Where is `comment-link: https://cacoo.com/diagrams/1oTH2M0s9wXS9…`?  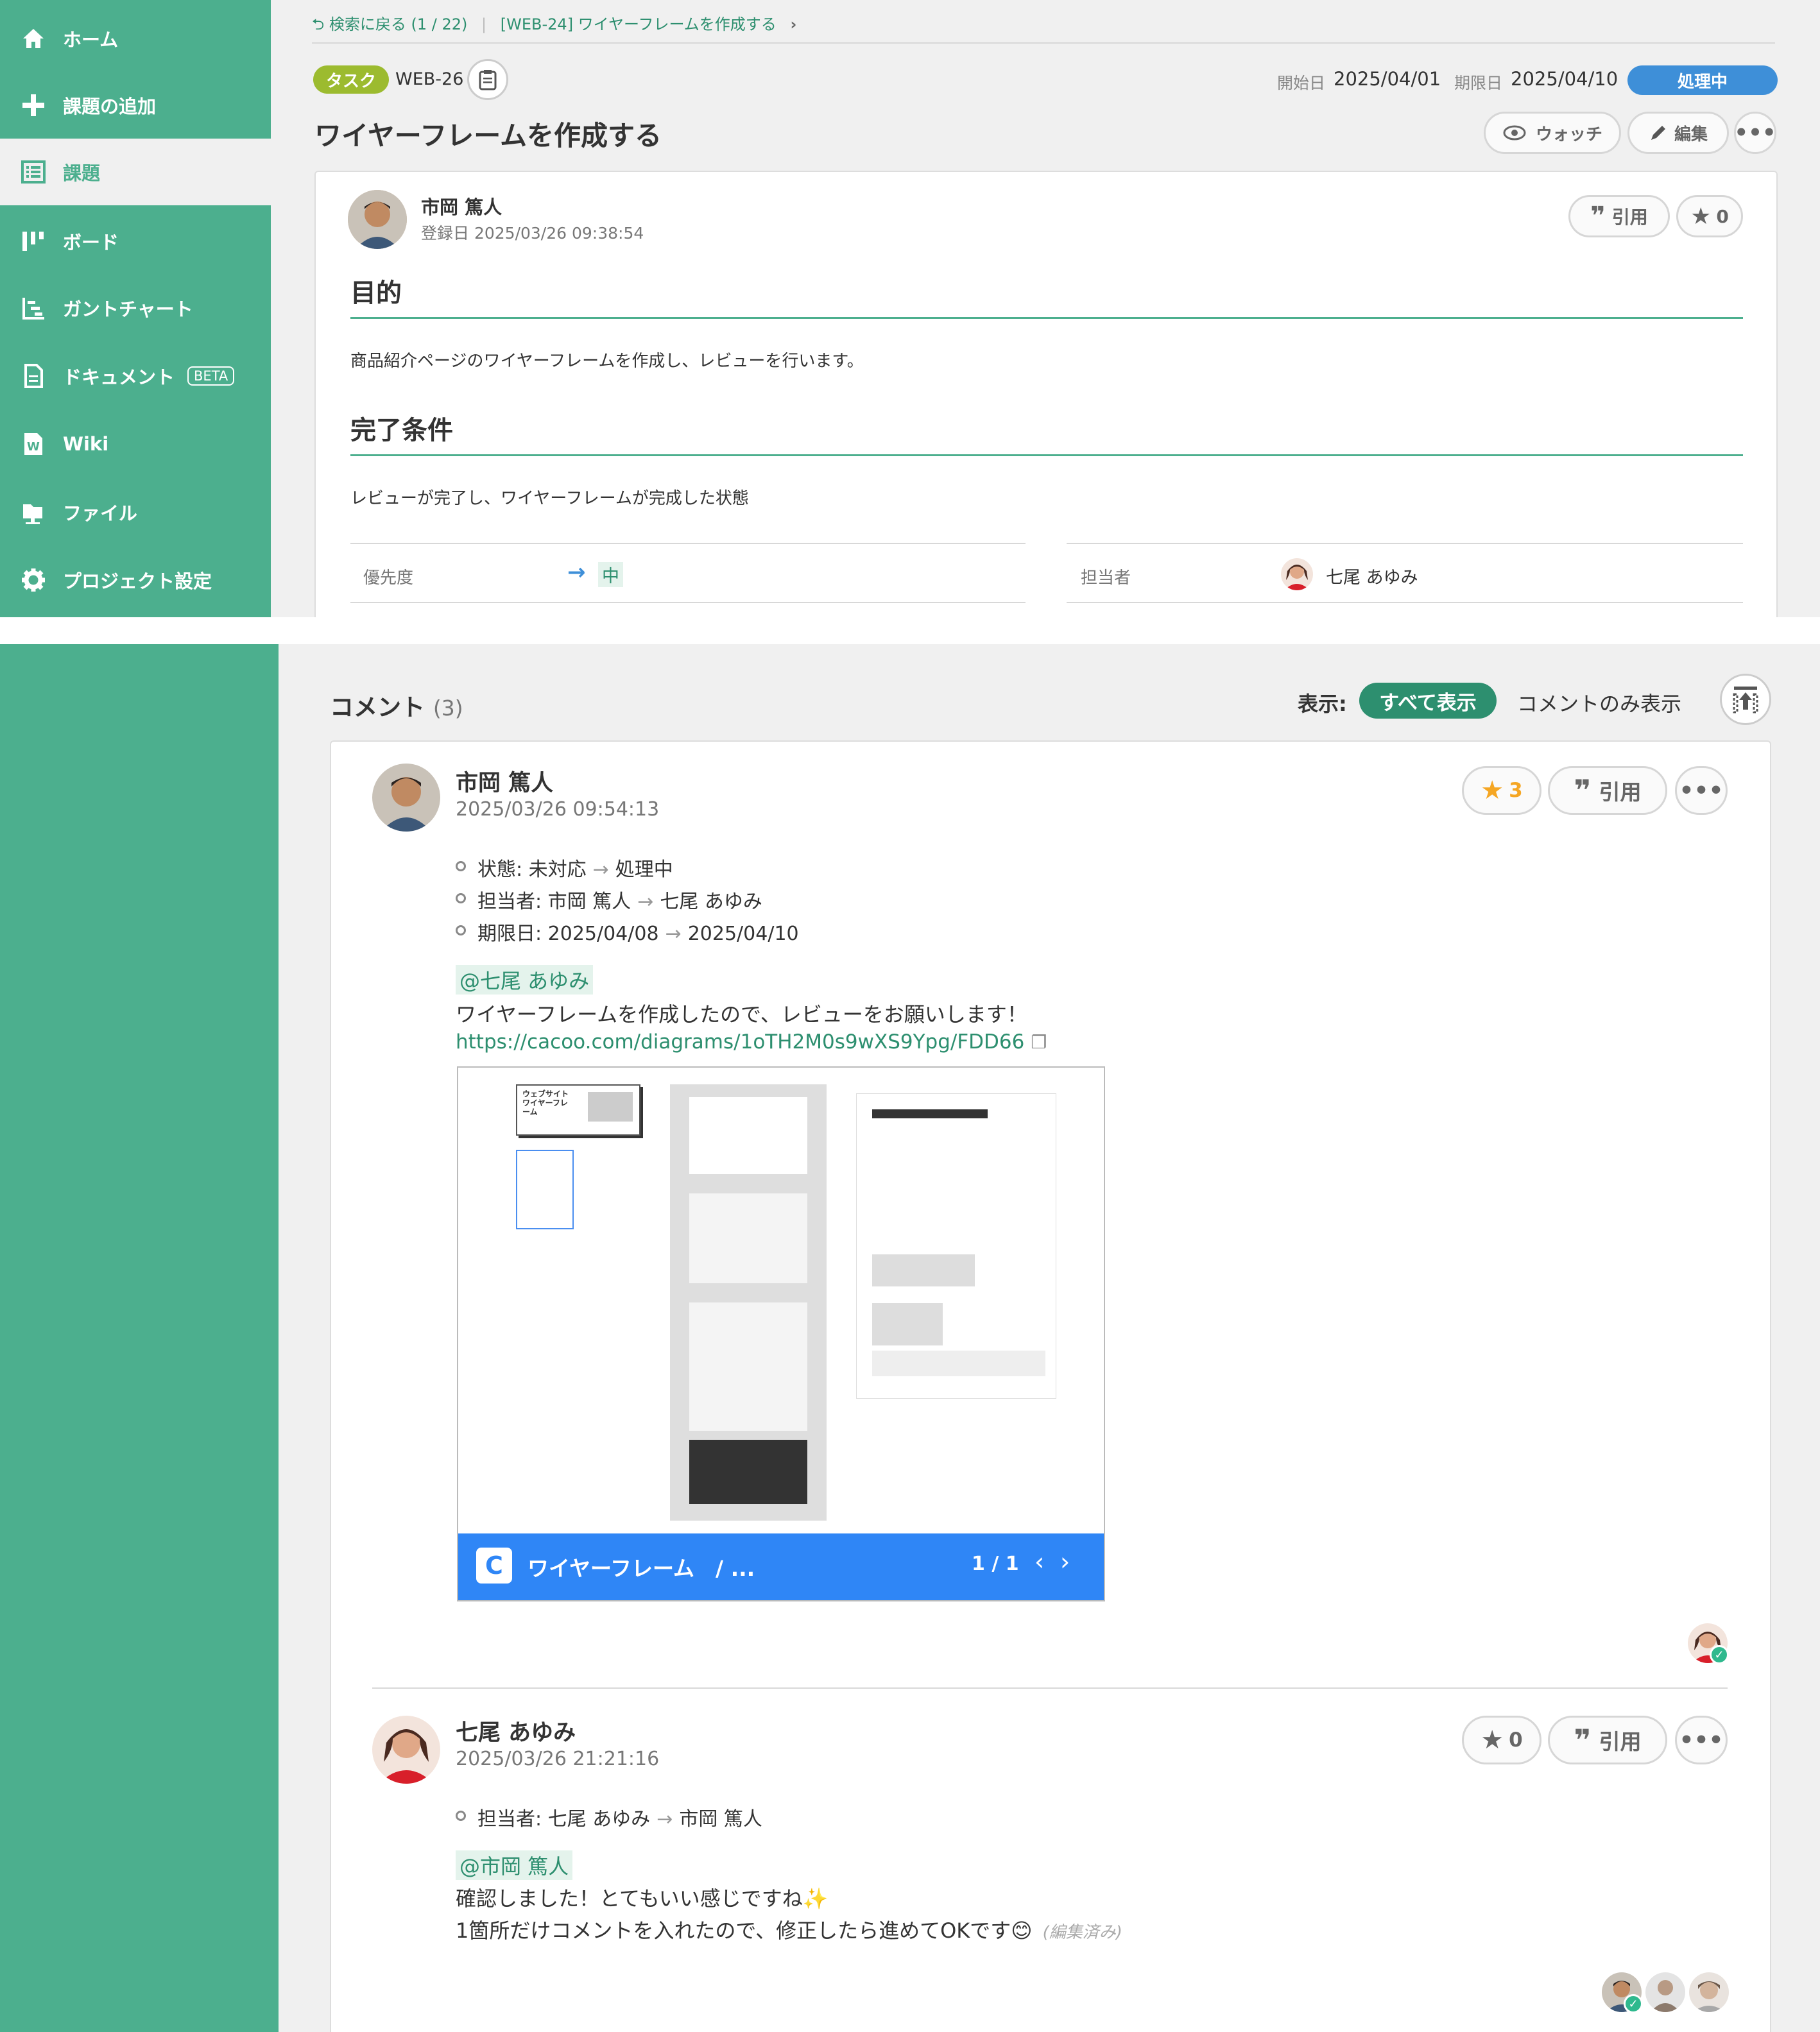
comment-link: https://cacoo.com/diagrams/1oTH2M0s9wXS9… is located at coordinates (751, 1042).